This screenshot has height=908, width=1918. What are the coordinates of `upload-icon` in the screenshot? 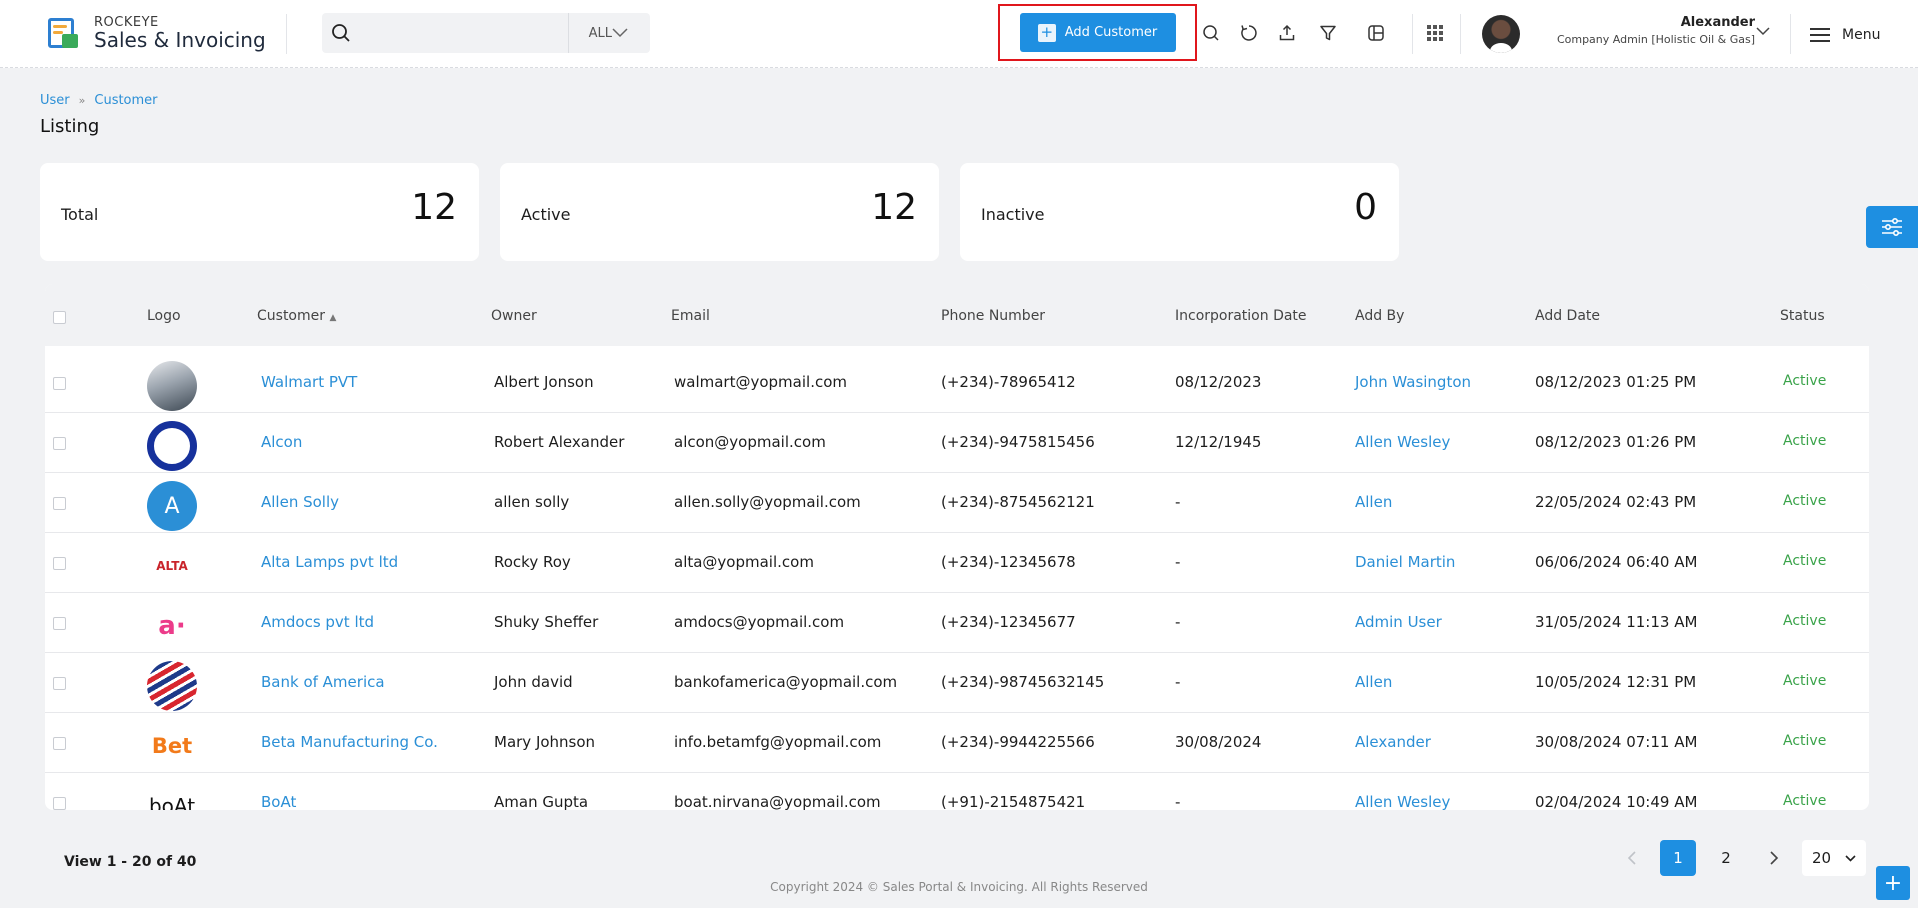 It's located at (1287, 33).